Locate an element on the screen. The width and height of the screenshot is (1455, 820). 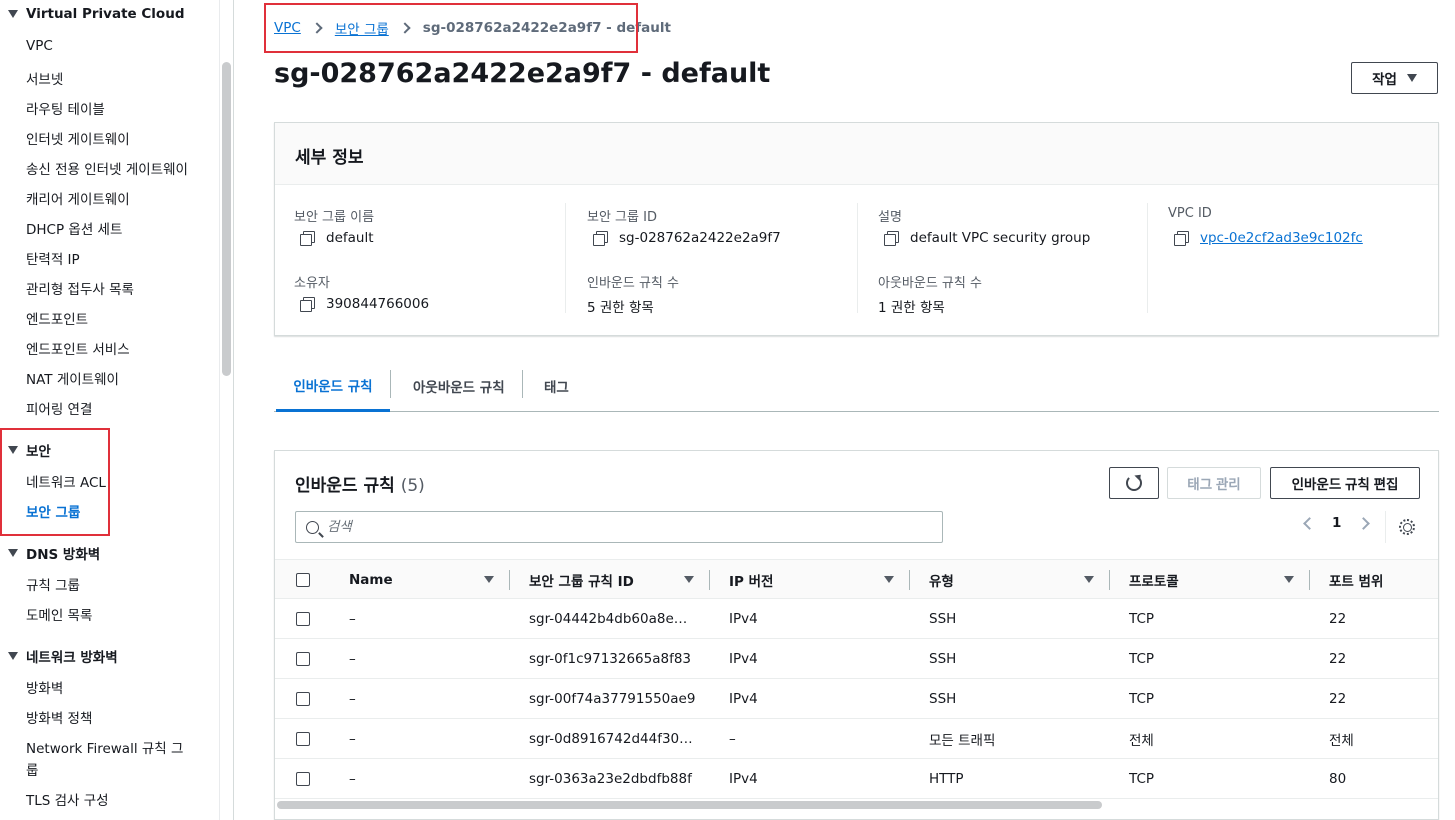
column-header-protocol: 프로토콜 is located at coordinates (1154, 580).